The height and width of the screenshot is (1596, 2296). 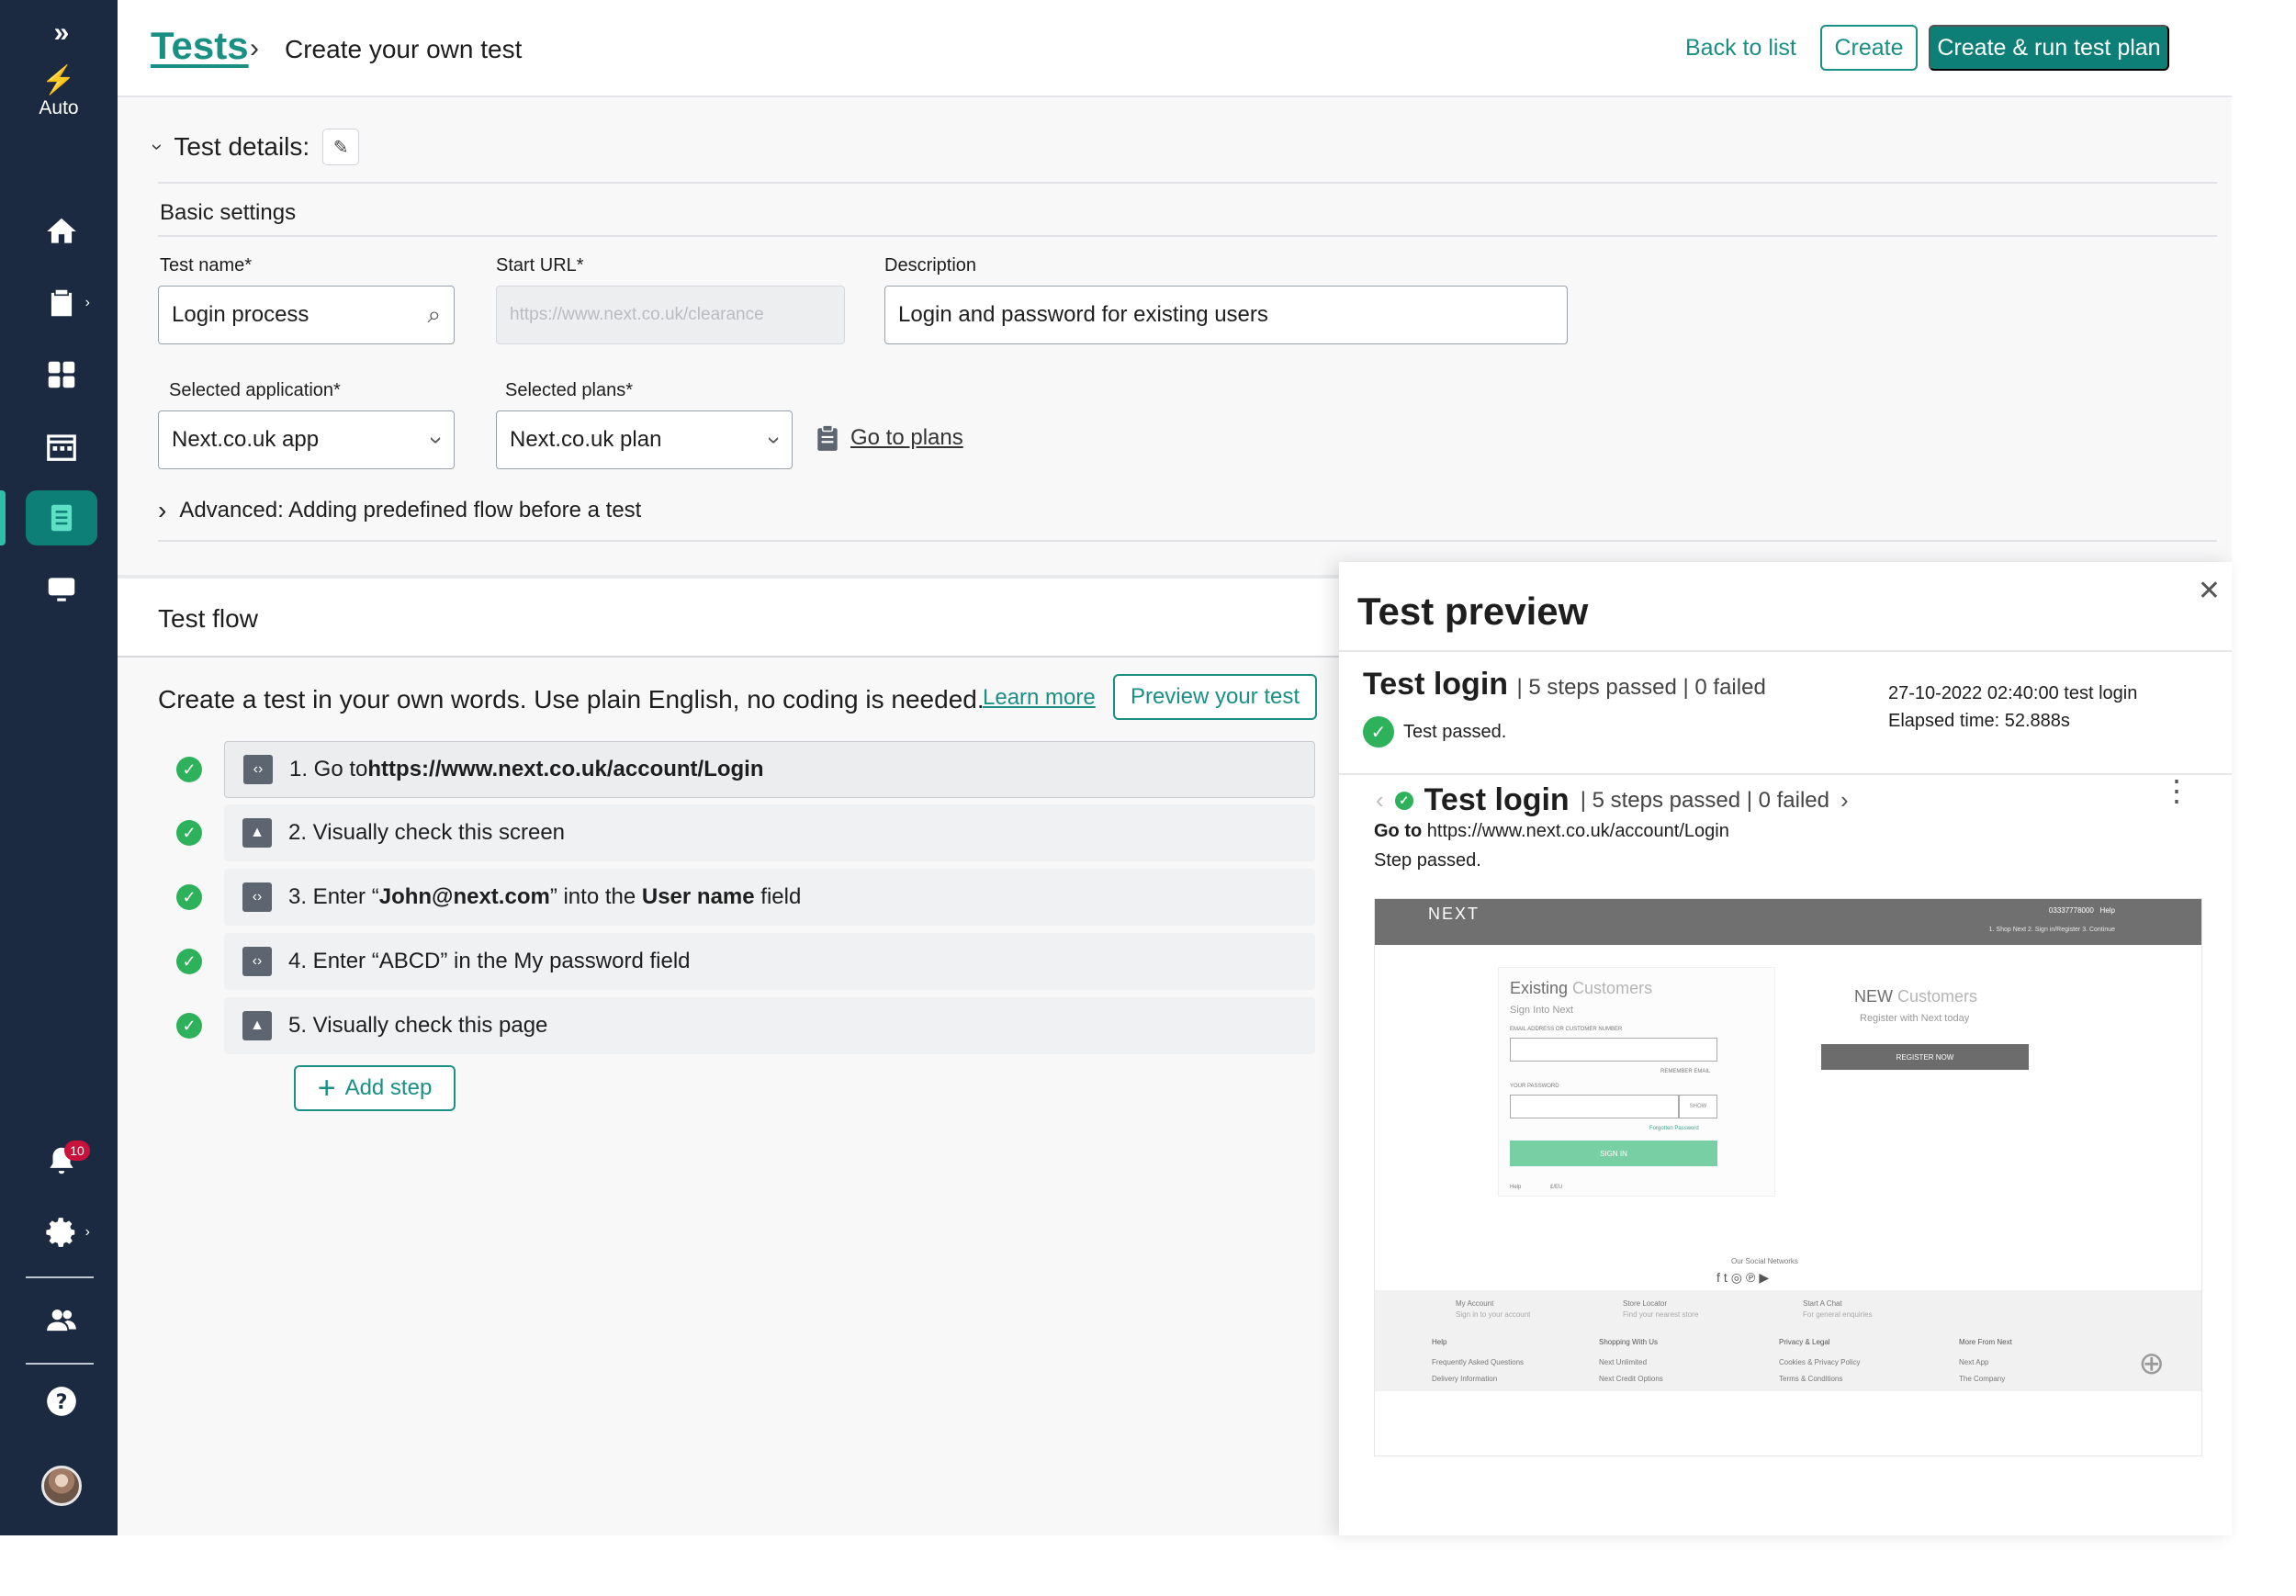 I want to click on test-status: ✓ Test passed., so click(x=1434, y=731).